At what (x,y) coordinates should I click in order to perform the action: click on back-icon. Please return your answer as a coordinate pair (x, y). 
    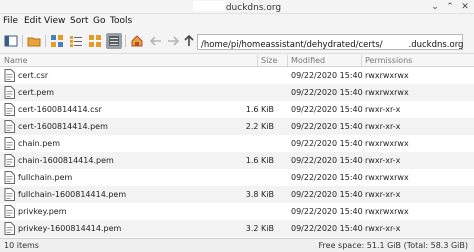
    Looking at the image, I should click on (156, 41).